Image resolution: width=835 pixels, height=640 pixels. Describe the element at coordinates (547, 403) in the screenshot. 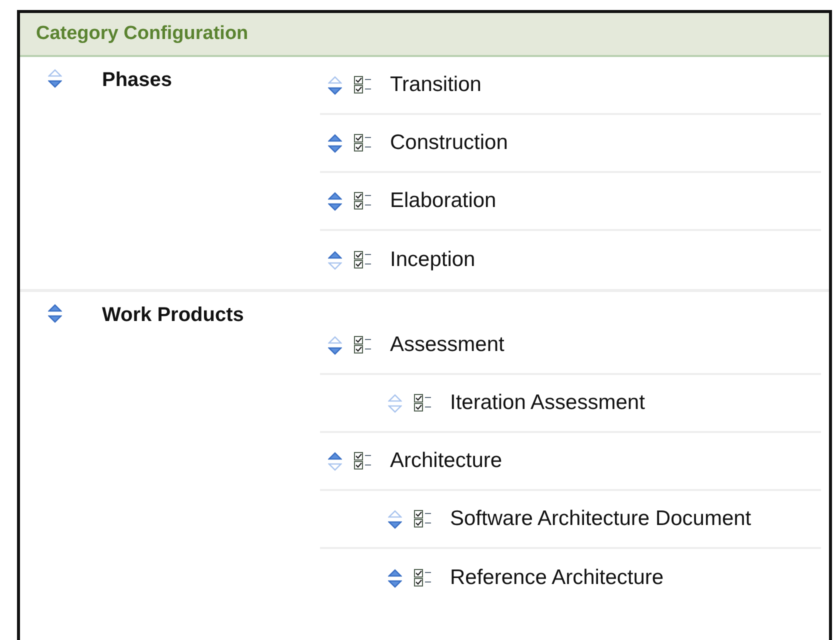

I see `item-name: Iteration Assessment` at that location.